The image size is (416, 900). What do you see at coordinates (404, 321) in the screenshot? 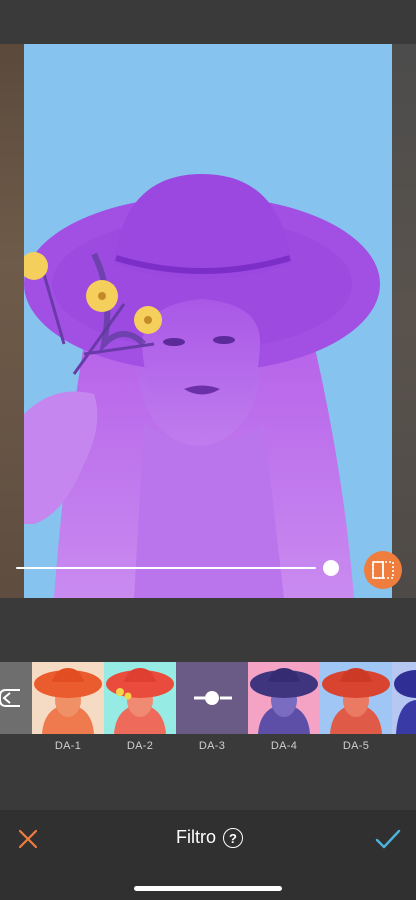
I see `background-blur-right` at bounding box center [404, 321].